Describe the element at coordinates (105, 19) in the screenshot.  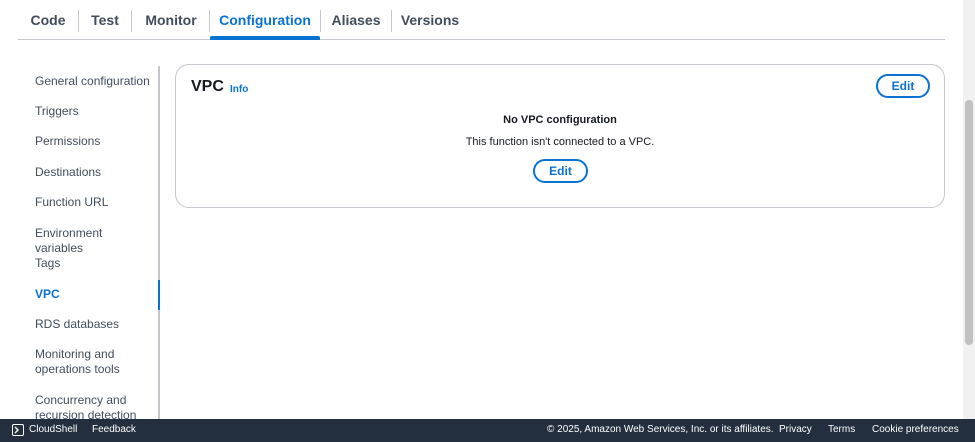
I see `tab-test: Test` at that location.